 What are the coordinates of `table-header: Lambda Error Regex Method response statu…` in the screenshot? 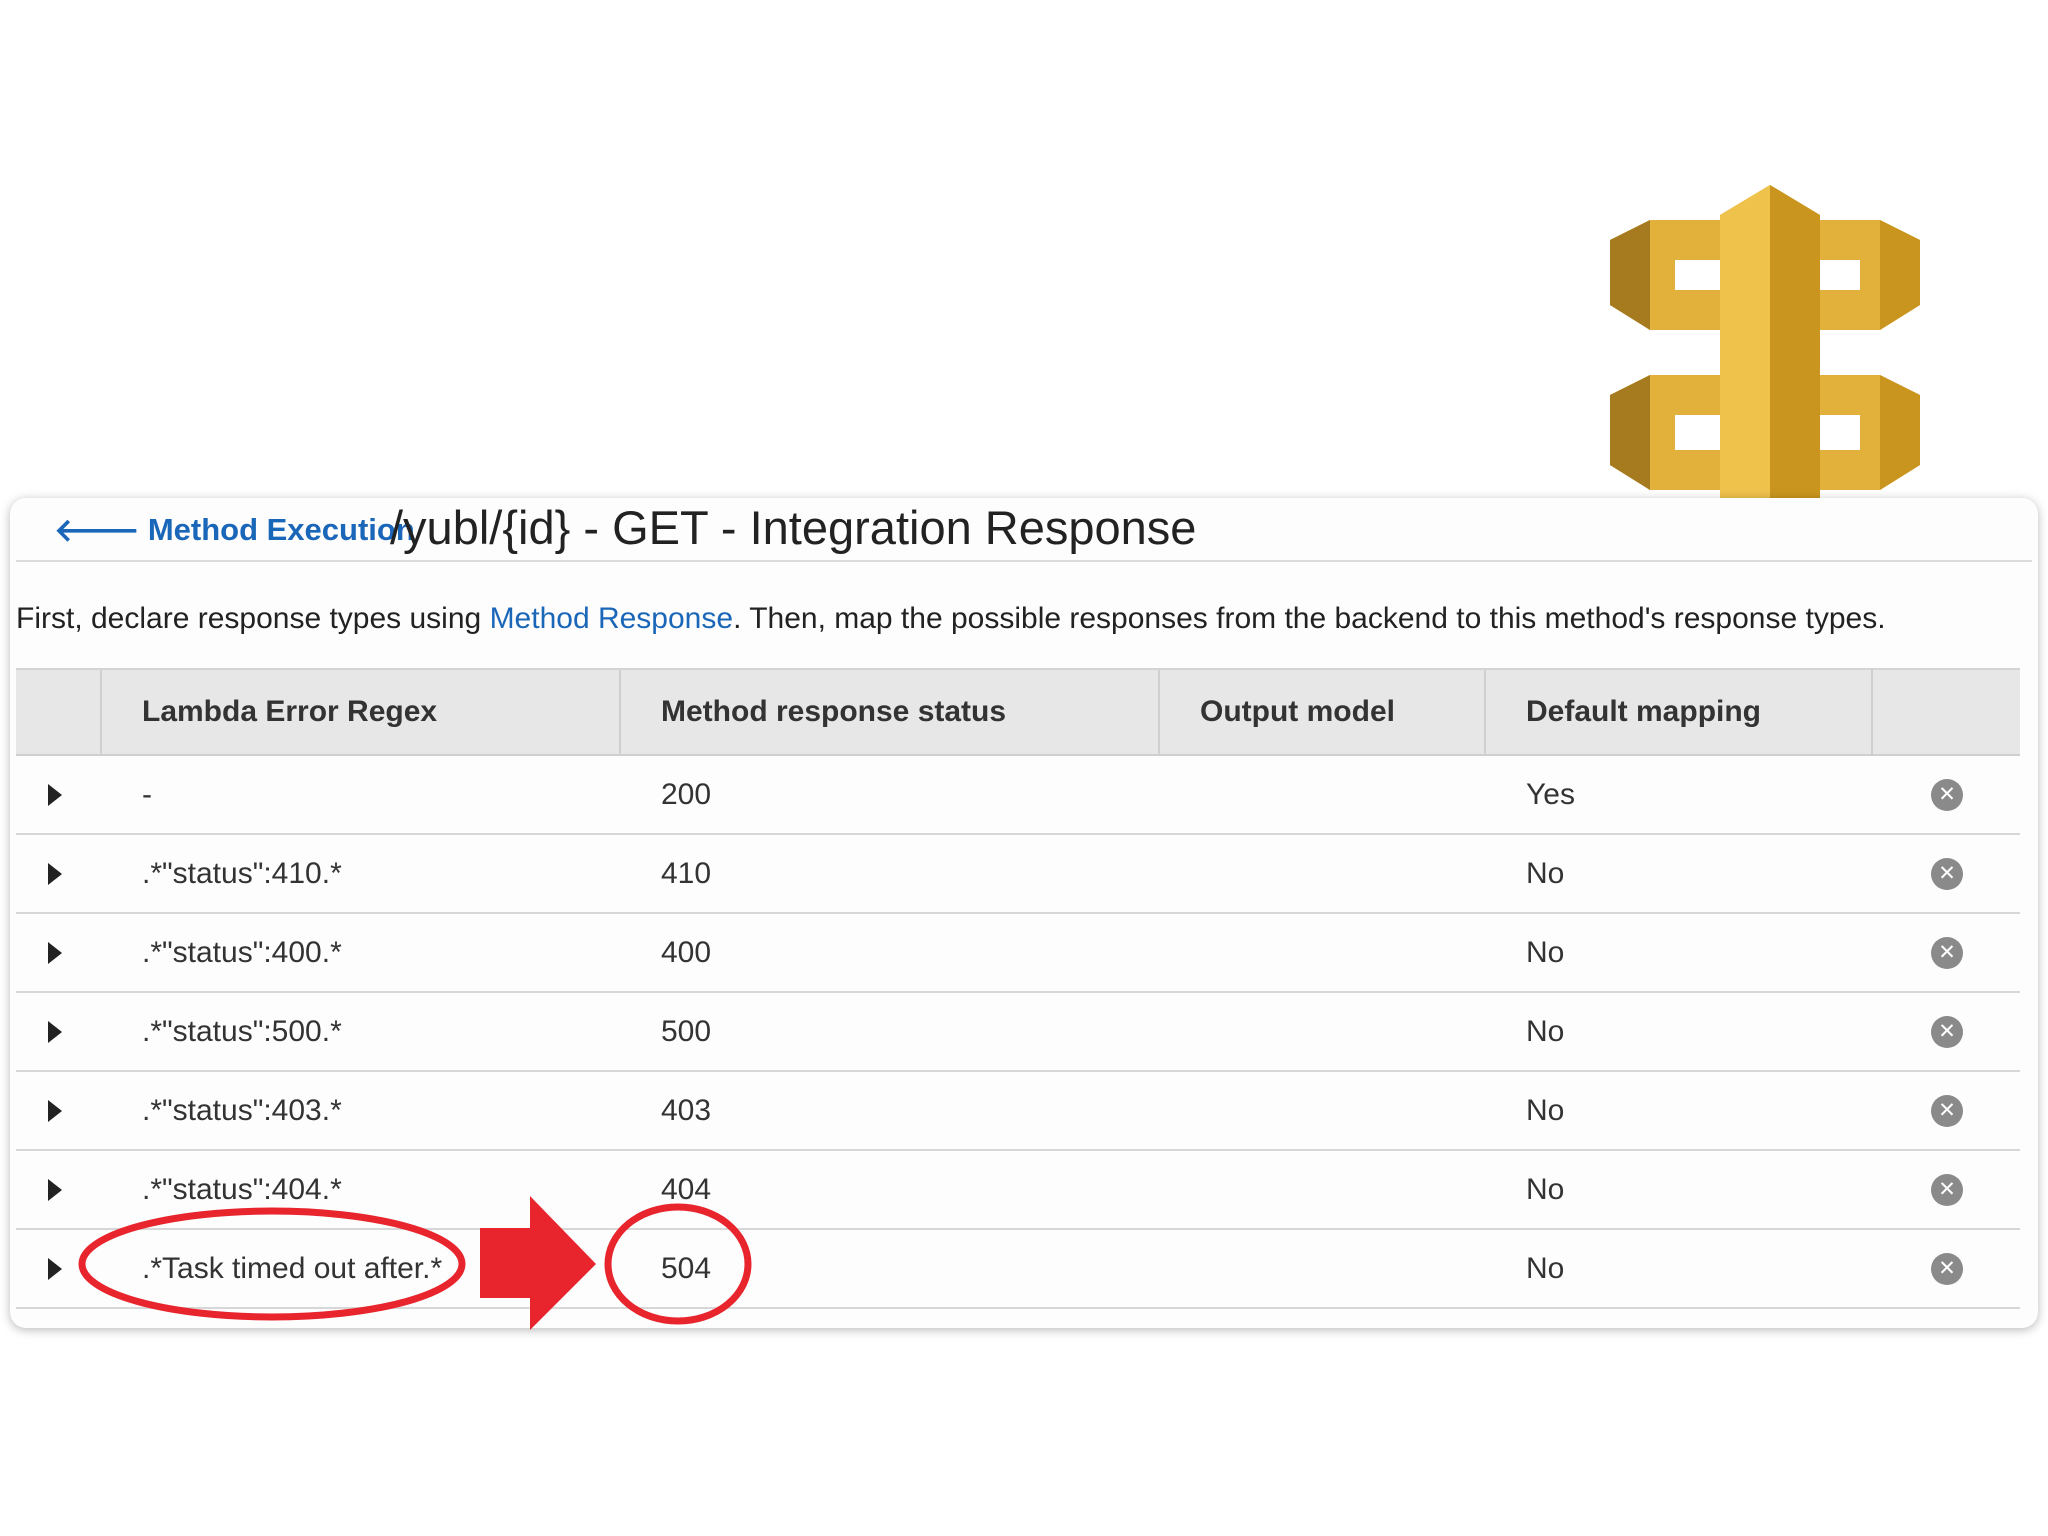 It's located at (1018, 712).